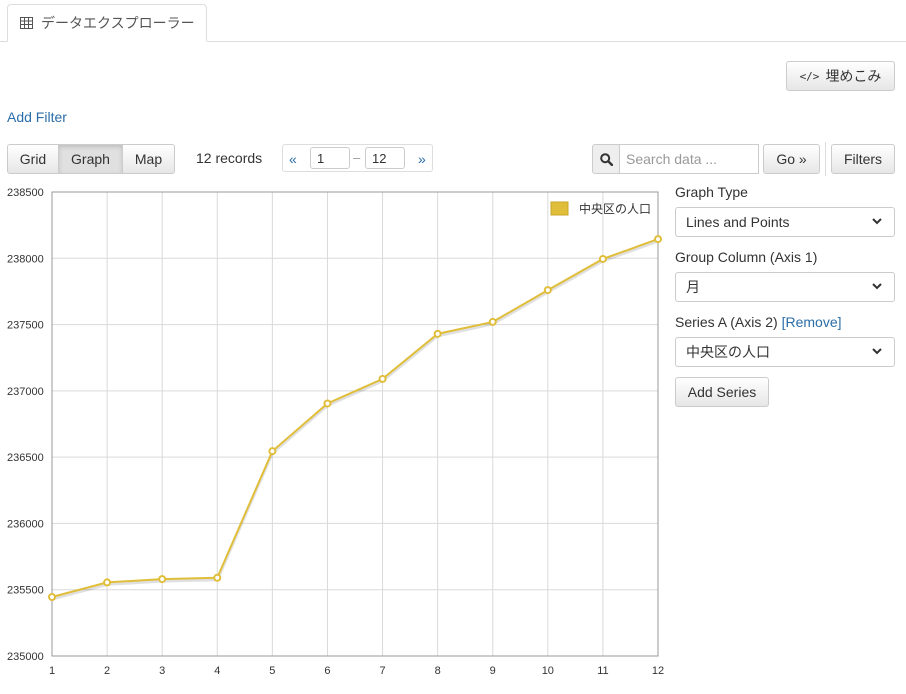 The height and width of the screenshot is (694, 906). I want to click on remove-series-link: [Remove], so click(812, 322).